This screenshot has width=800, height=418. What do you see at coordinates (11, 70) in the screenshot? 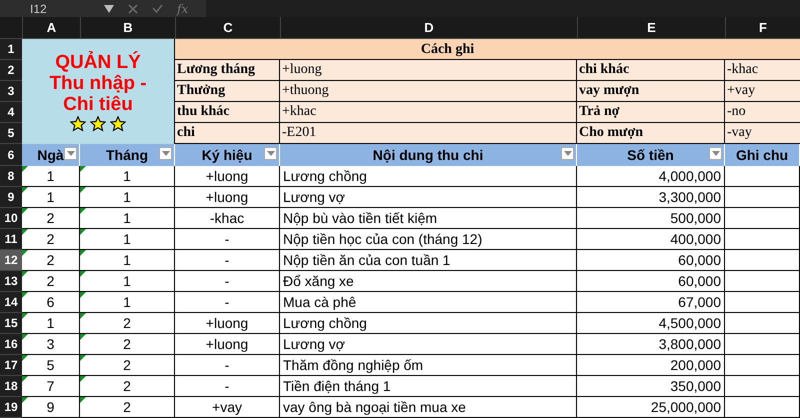
I see `row-number: 2` at bounding box center [11, 70].